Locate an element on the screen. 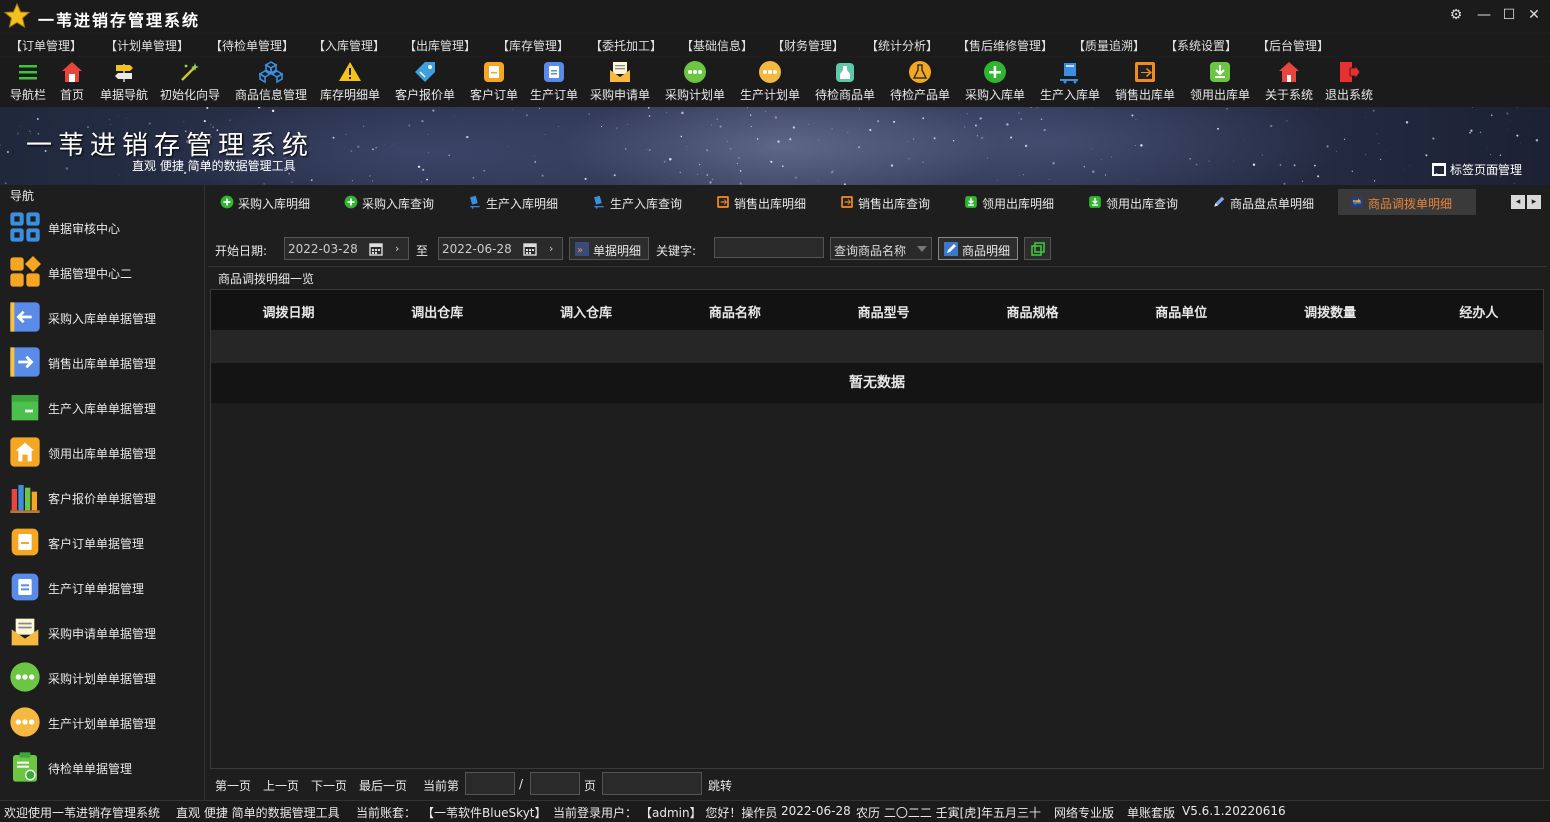 This screenshot has height=822, width=1550. forward-arrows-icon: » is located at coordinates (582, 249).